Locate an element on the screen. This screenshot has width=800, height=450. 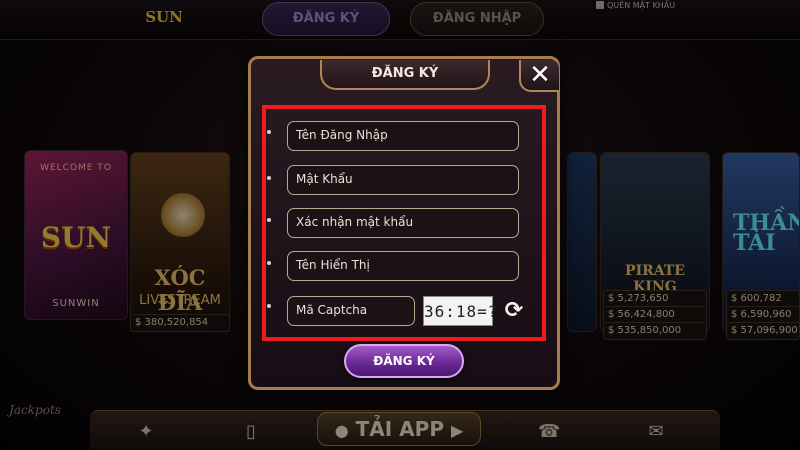
display-name-field: Tên Hiển Thị is located at coordinates (403, 266).